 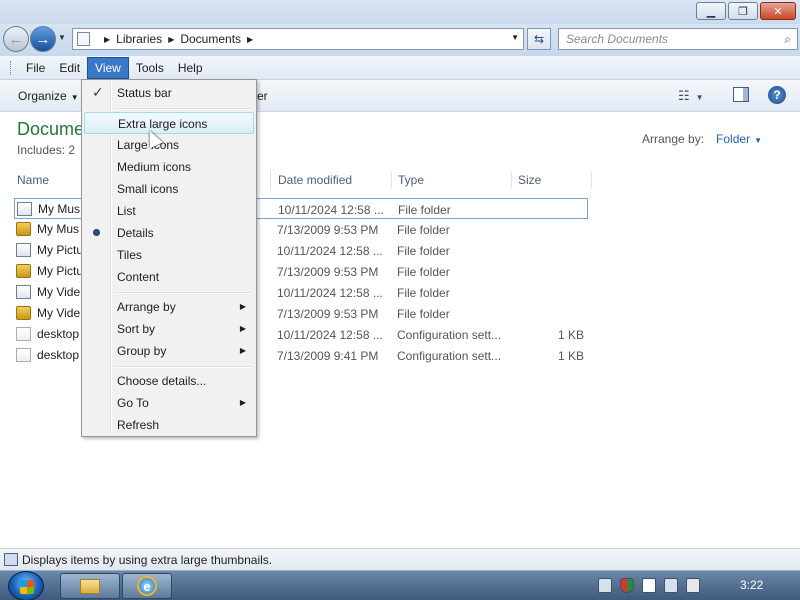 I want to click on close-button: ✕, so click(x=778, y=11).